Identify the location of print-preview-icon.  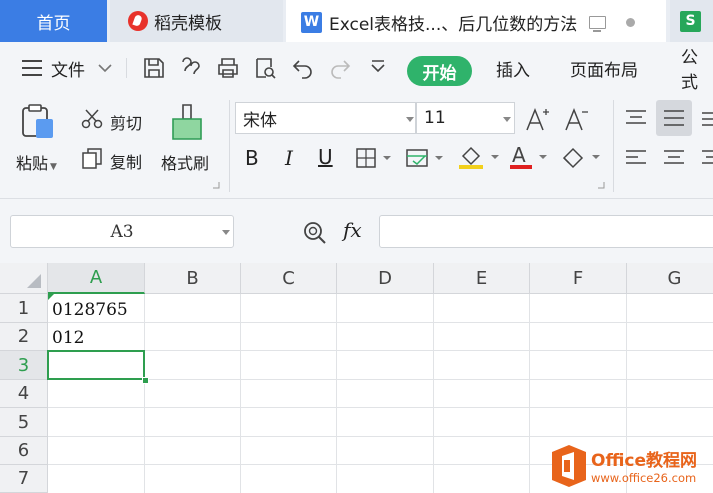
(265, 68).